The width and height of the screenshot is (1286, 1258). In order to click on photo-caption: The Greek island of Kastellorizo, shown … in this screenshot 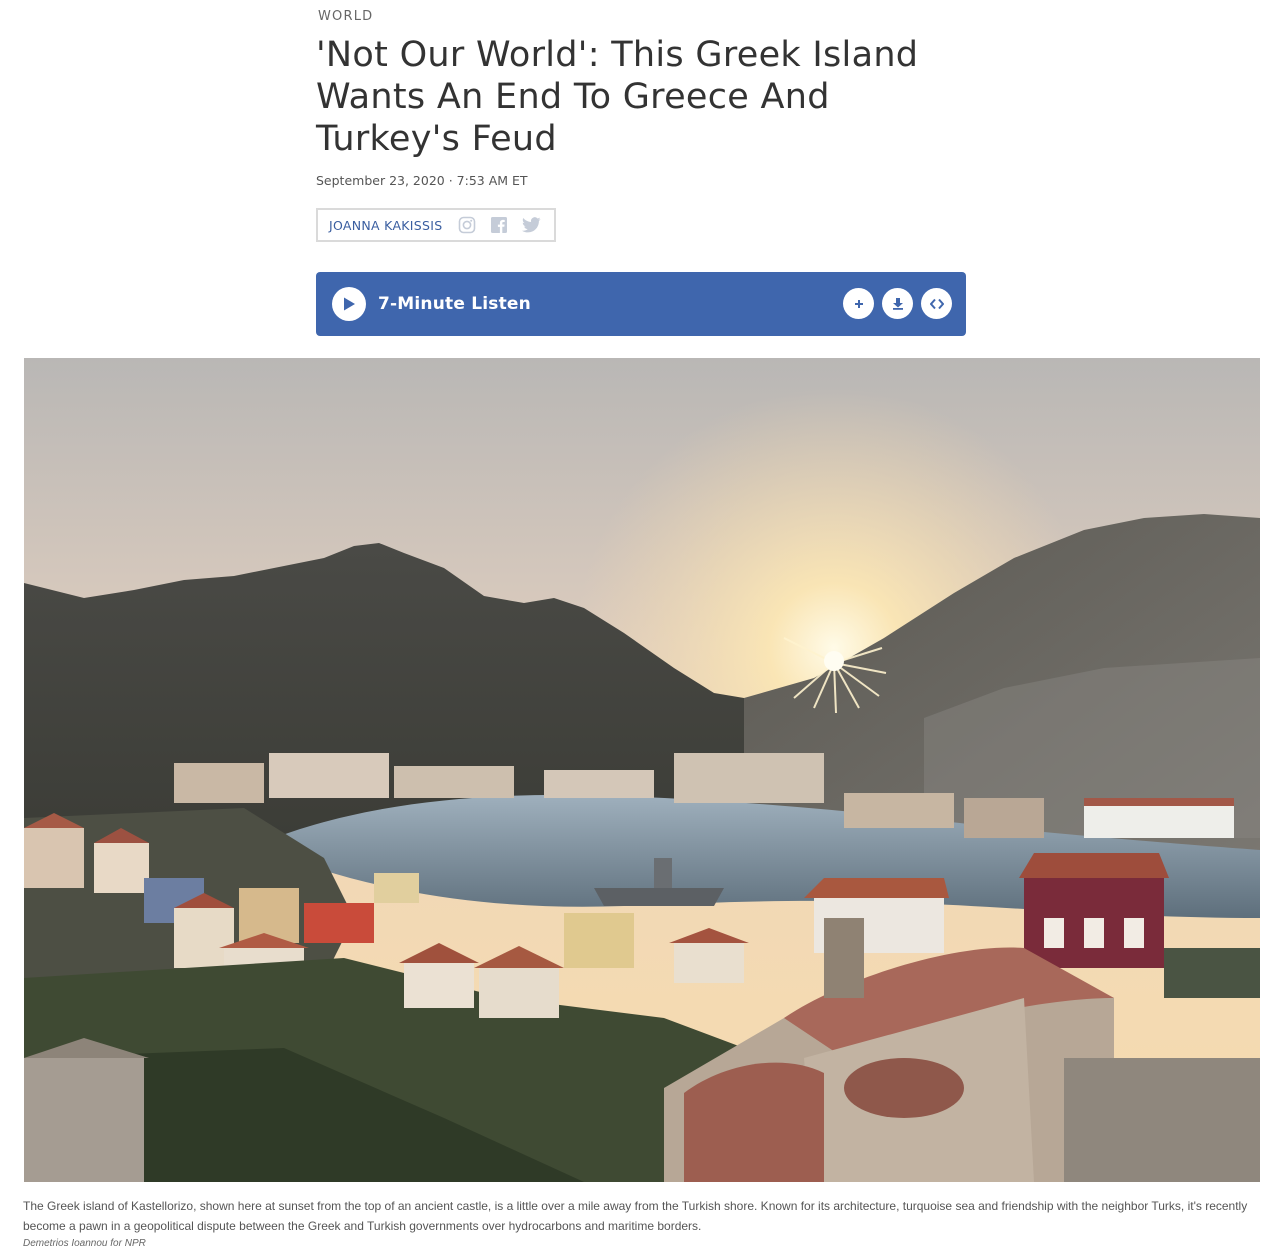, I will do `click(635, 1216)`.